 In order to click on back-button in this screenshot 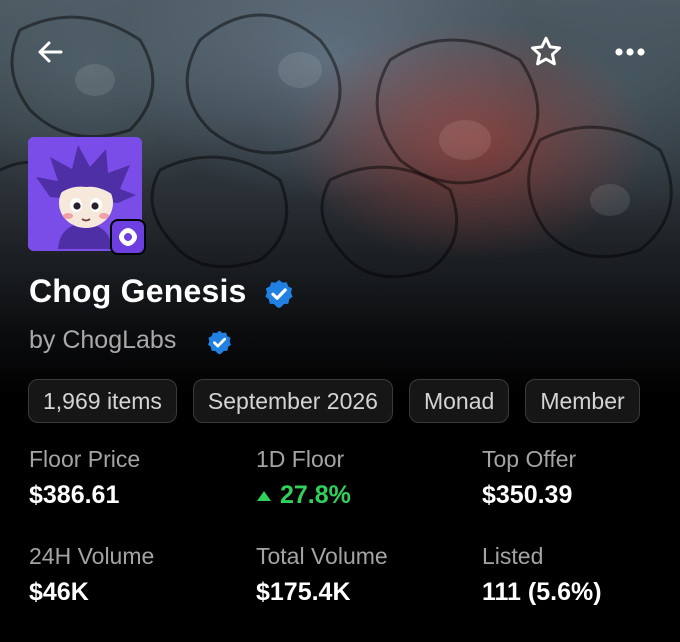, I will do `click(50, 52)`.